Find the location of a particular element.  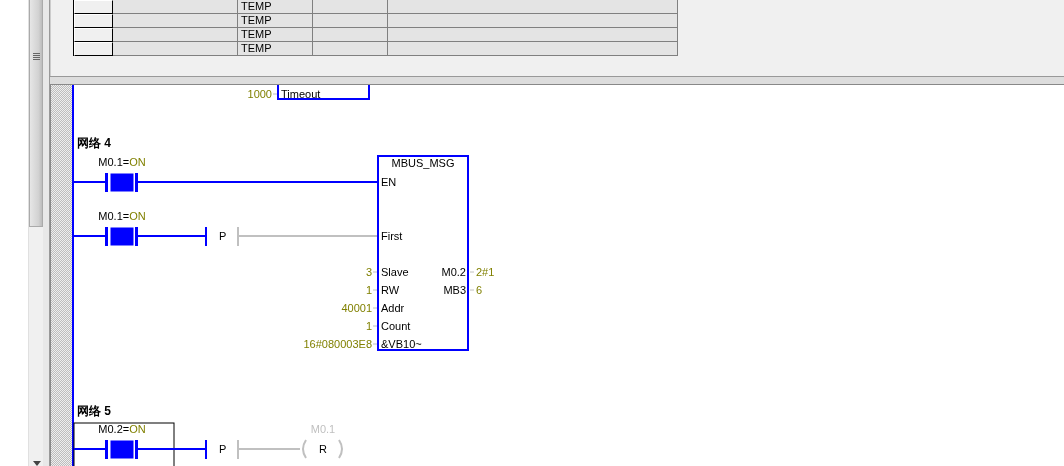

contact-label: M0.2=ON is located at coordinates (122, 429).